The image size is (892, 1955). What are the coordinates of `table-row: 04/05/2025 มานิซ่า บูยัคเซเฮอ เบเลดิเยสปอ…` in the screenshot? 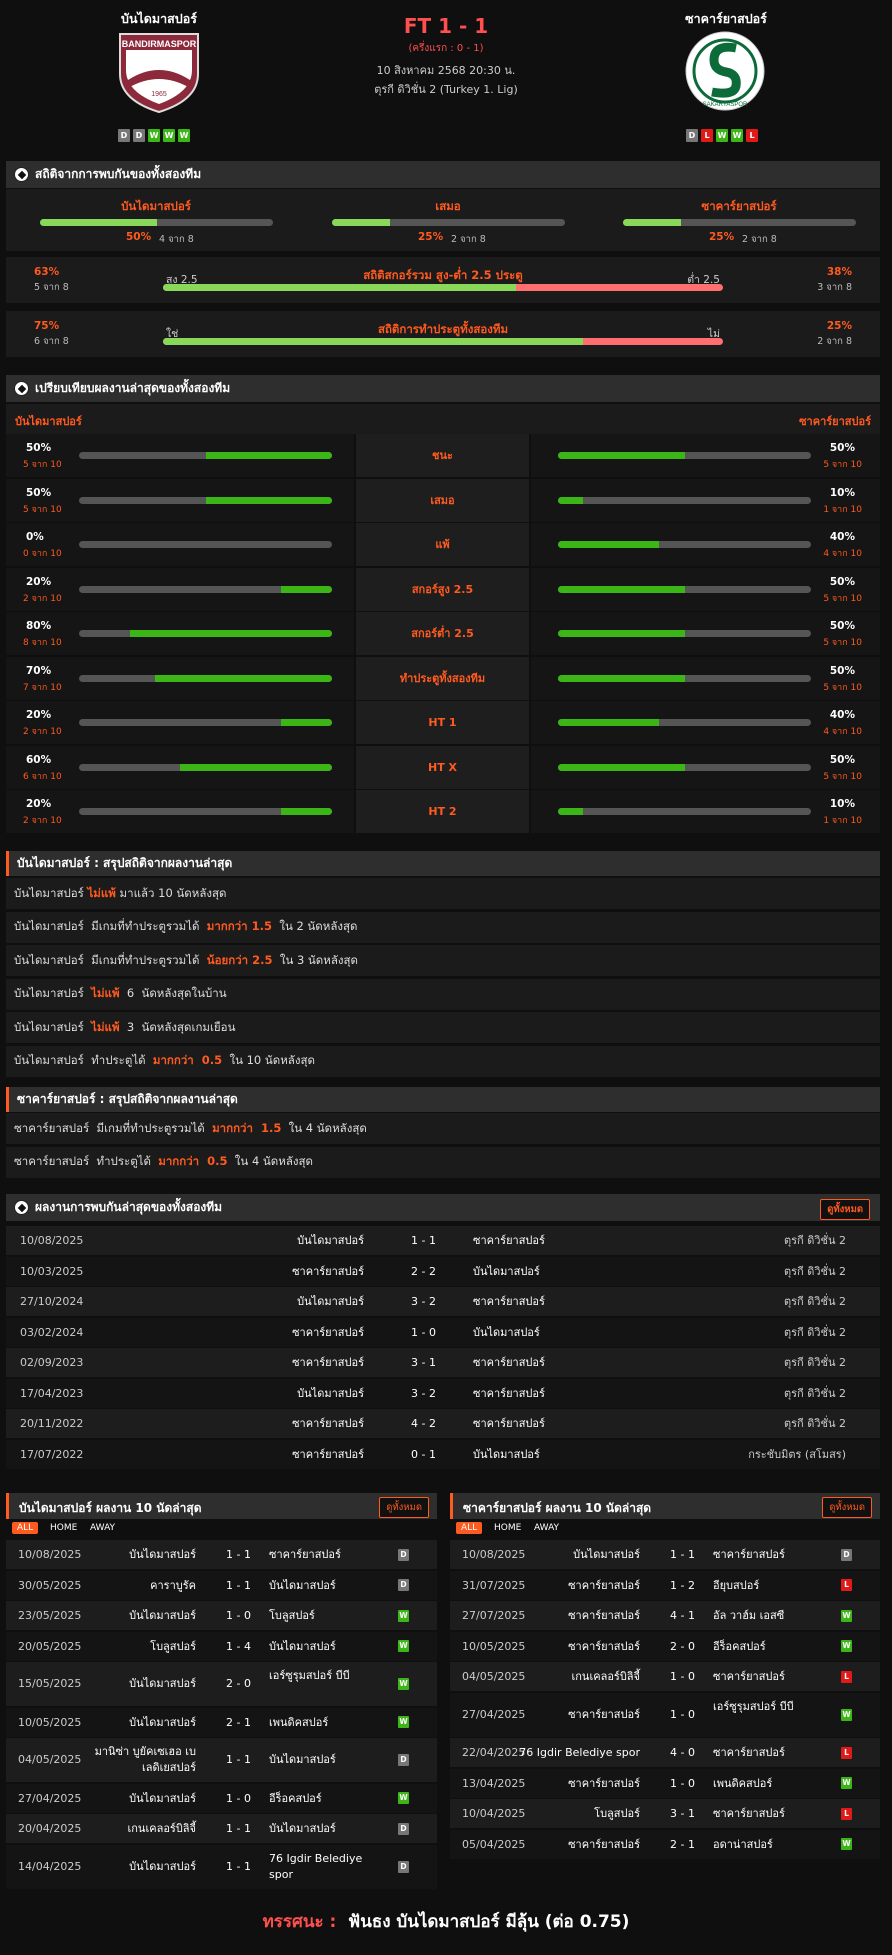 It's located at (221, 1760).